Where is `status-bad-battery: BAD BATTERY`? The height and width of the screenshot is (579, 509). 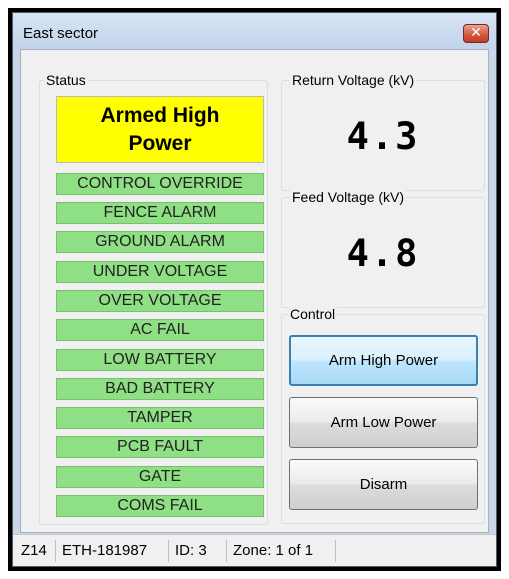 status-bad-battery: BAD BATTERY is located at coordinates (160, 389).